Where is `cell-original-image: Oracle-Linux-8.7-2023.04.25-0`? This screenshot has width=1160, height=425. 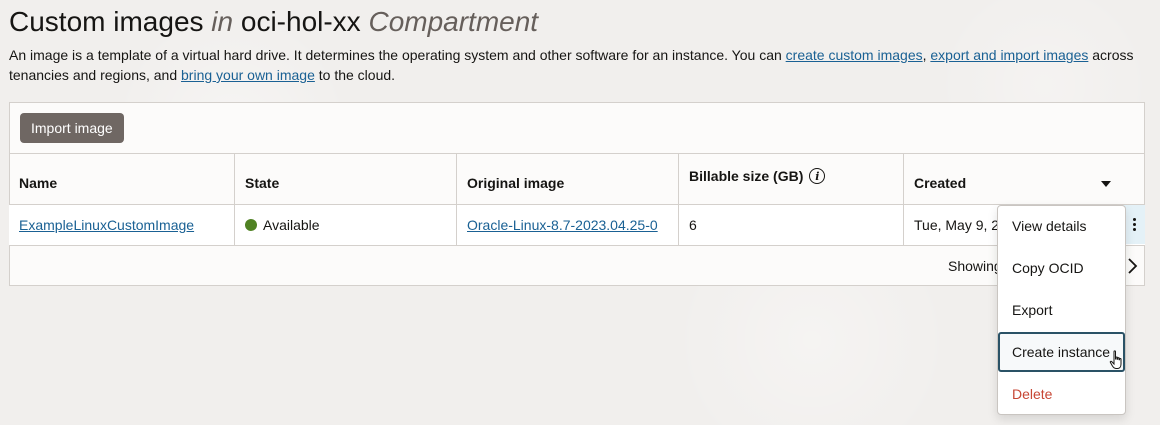 cell-original-image: Oracle-Linux-8.7-2023.04.25-0 is located at coordinates (568, 225).